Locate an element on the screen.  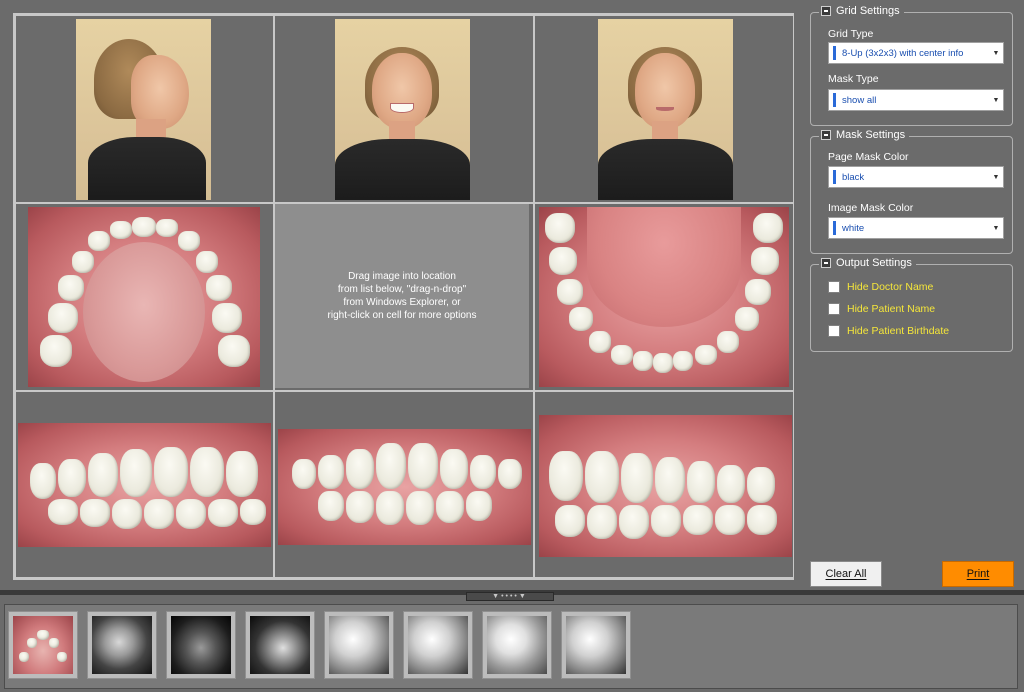
hide-patient-name-checkbox is located at coordinates (834, 309).